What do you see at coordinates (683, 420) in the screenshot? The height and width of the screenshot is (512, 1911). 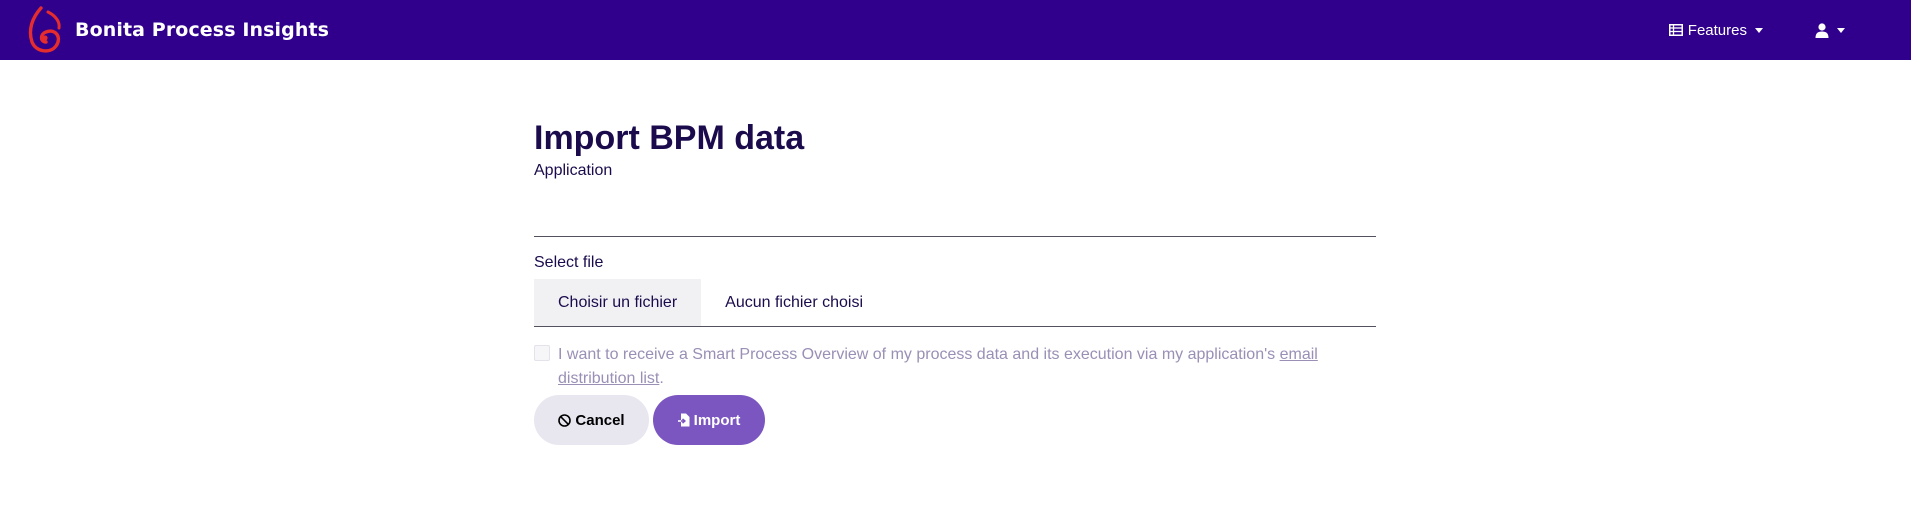 I see `file-import-icon` at bounding box center [683, 420].